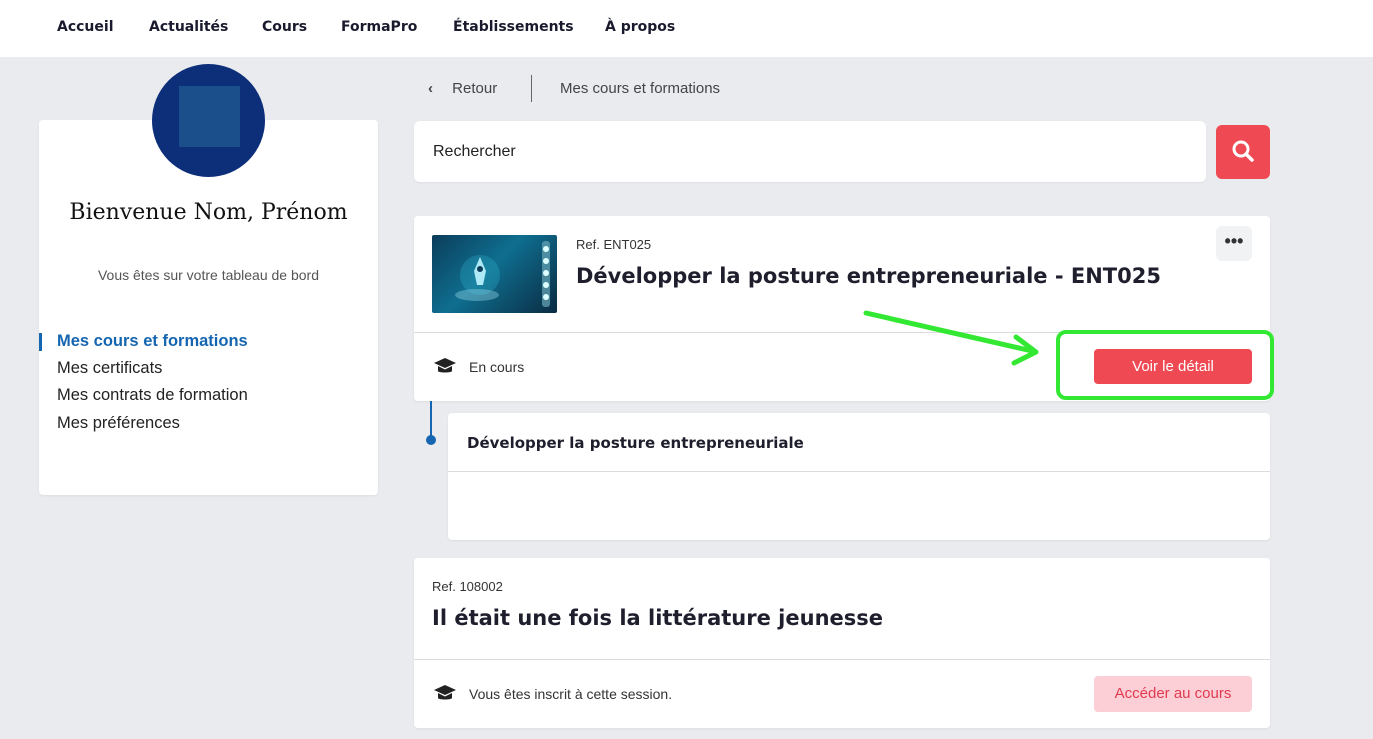 The width and height of the screenshot is (1373, 739). I want to click on welcome-heading: Bienvenue Nom, Prénom, so click(208, 212).